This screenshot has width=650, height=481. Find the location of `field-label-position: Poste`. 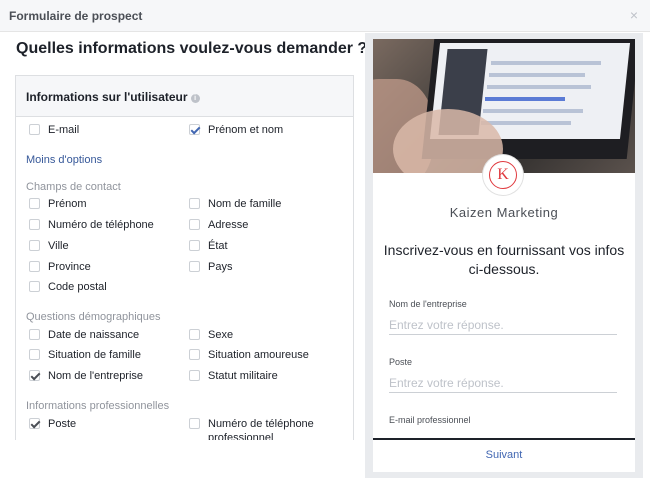

field-label-position: Poste is located at coordinates (401, 362).